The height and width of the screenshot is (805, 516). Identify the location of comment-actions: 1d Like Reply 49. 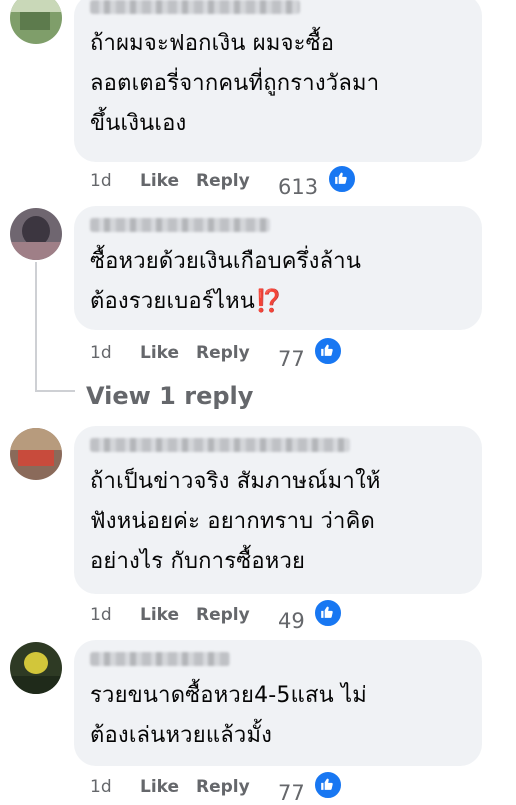
(217, 615).